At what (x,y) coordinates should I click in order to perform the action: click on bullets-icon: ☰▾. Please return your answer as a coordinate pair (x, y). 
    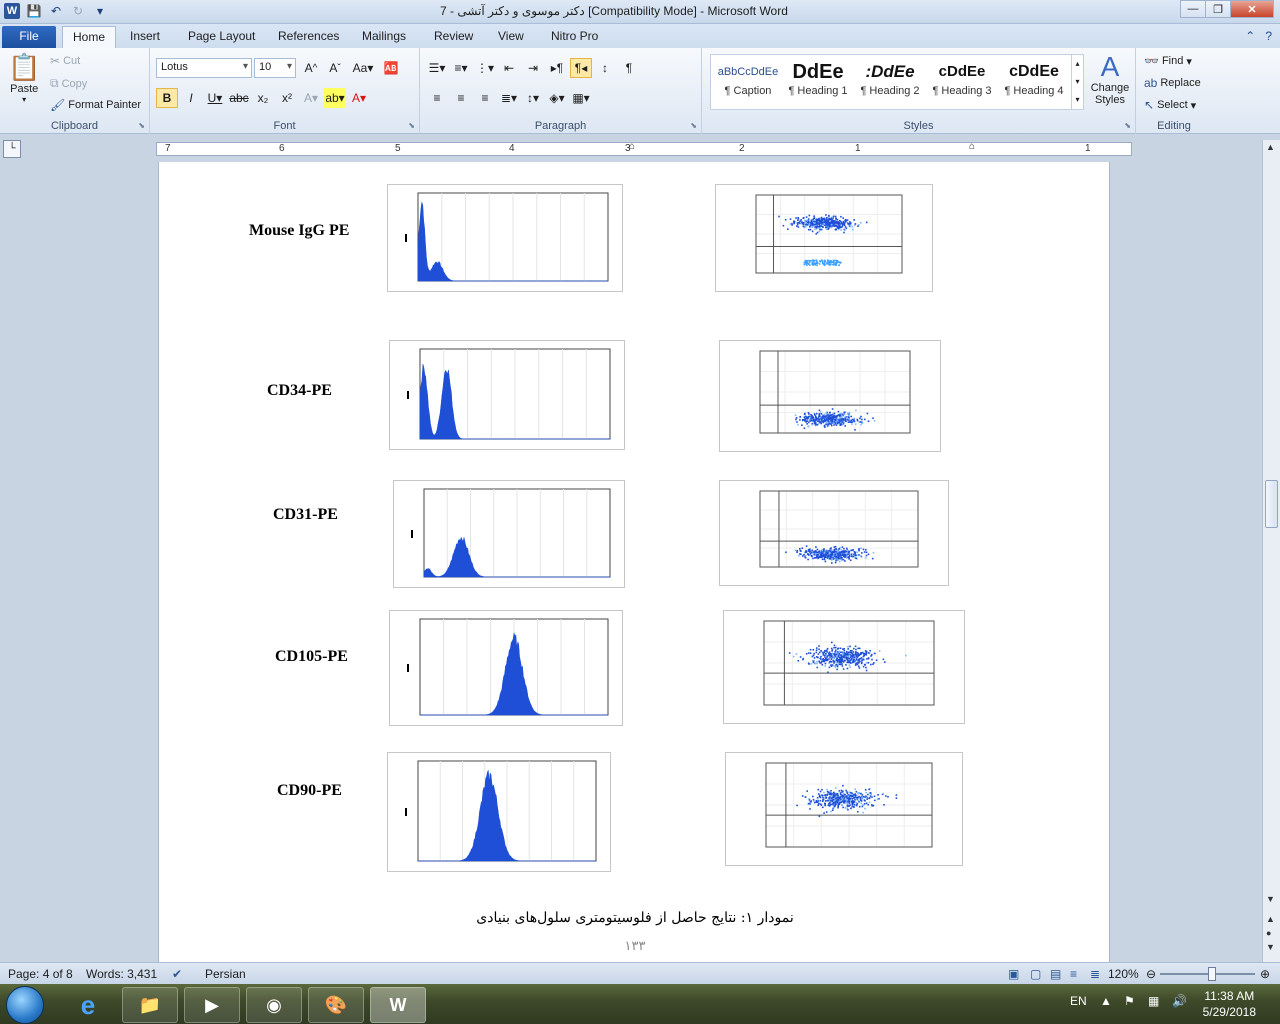
    Looking at the image, I should click on (437, 68).